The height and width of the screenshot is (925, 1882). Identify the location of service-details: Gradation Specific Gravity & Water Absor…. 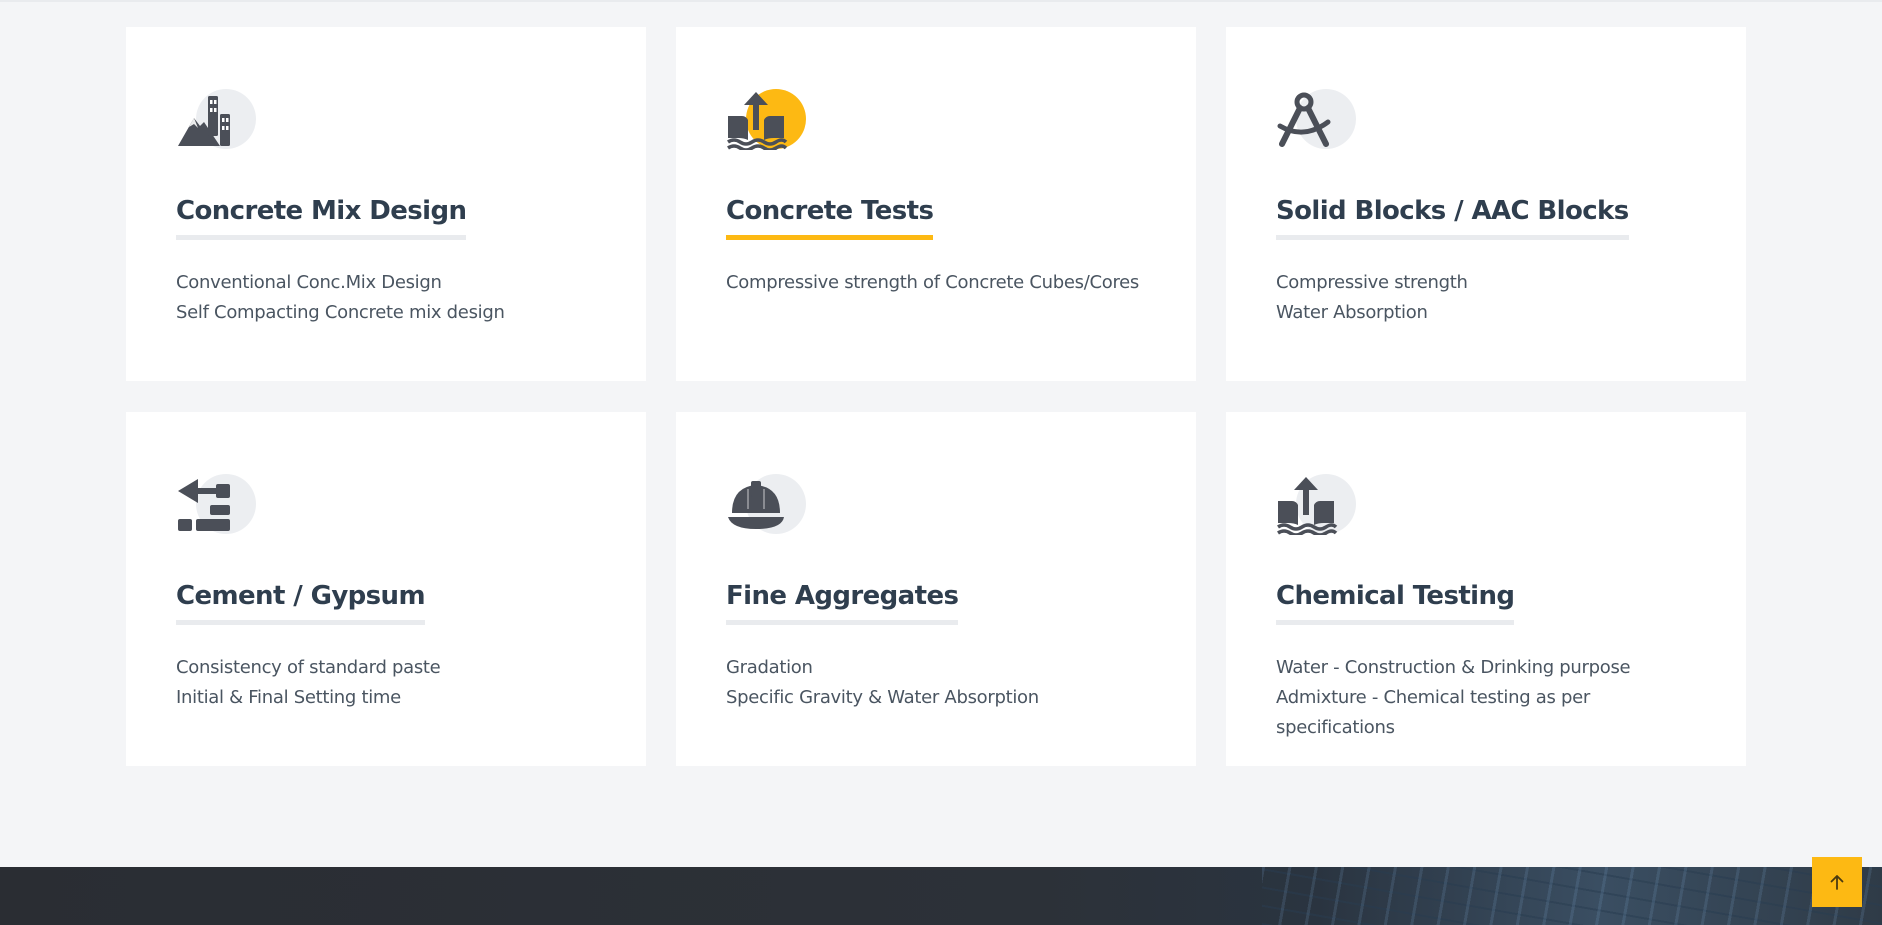
(936, 683).